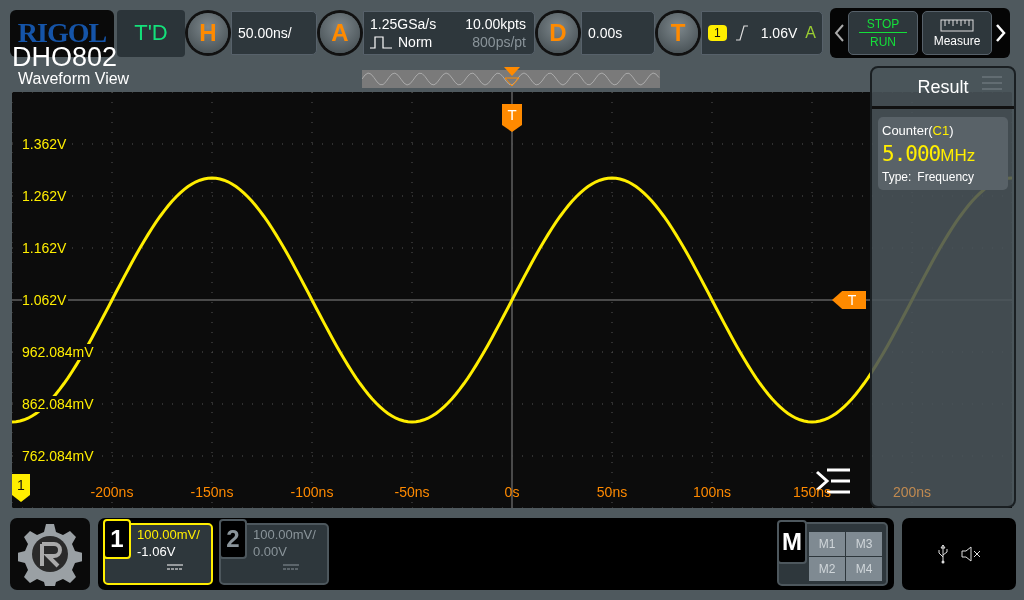 This screenshot has height=600, width=1024. What do you see at coordinates (717, 33) in the screenshot?
I see `trigger-source: 1` at bounding box center [717, 33].